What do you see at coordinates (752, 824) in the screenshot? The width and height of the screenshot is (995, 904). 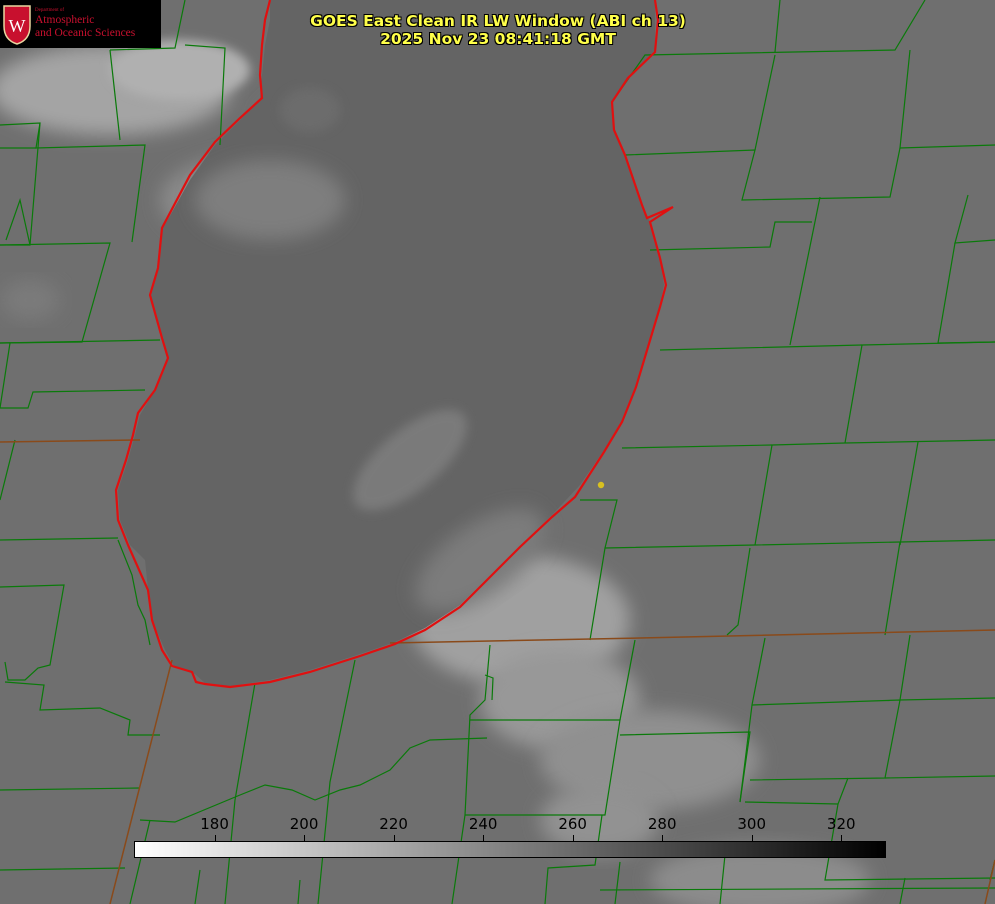 I see `colorbar-tick-label: 300` at bounding box center [752, 824].